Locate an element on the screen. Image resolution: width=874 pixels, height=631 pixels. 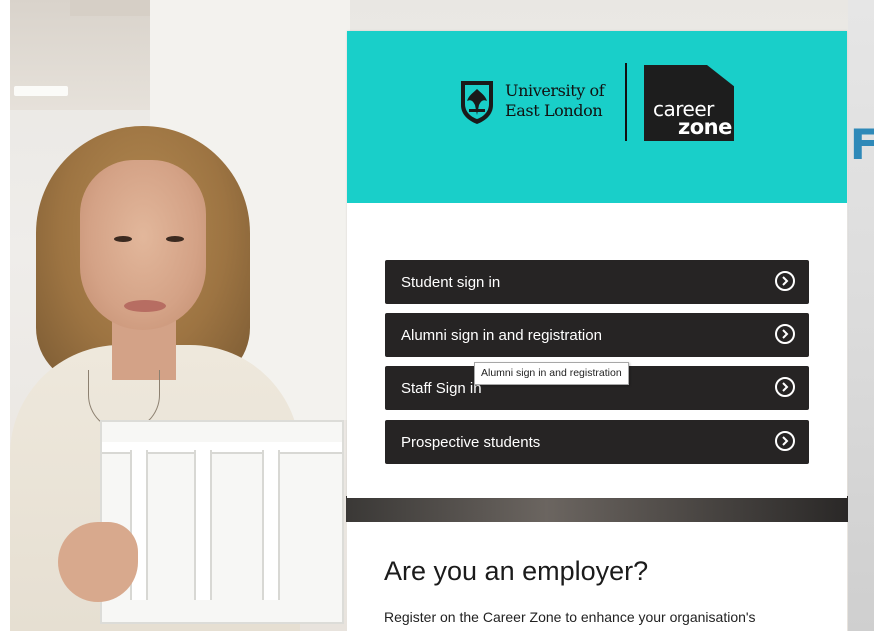
button-label: Student sign in is located at coordinates (451, 282).